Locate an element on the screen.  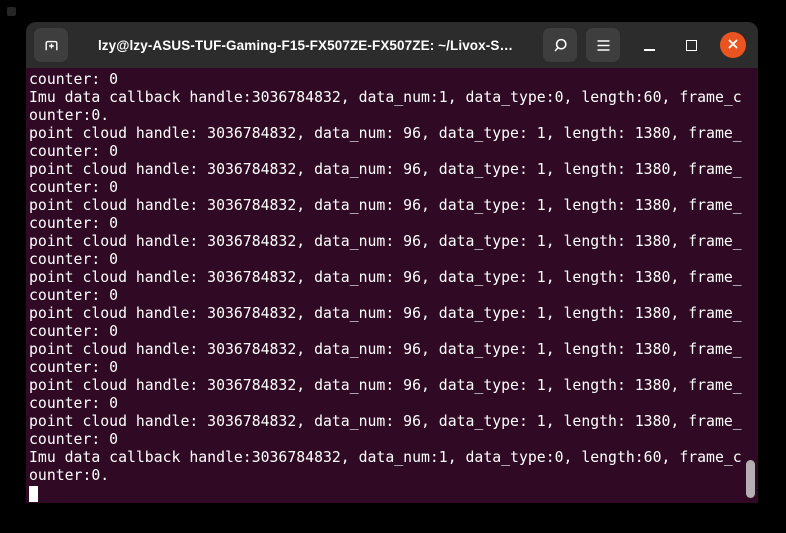
search-icon is located at coordinates (560, 45).